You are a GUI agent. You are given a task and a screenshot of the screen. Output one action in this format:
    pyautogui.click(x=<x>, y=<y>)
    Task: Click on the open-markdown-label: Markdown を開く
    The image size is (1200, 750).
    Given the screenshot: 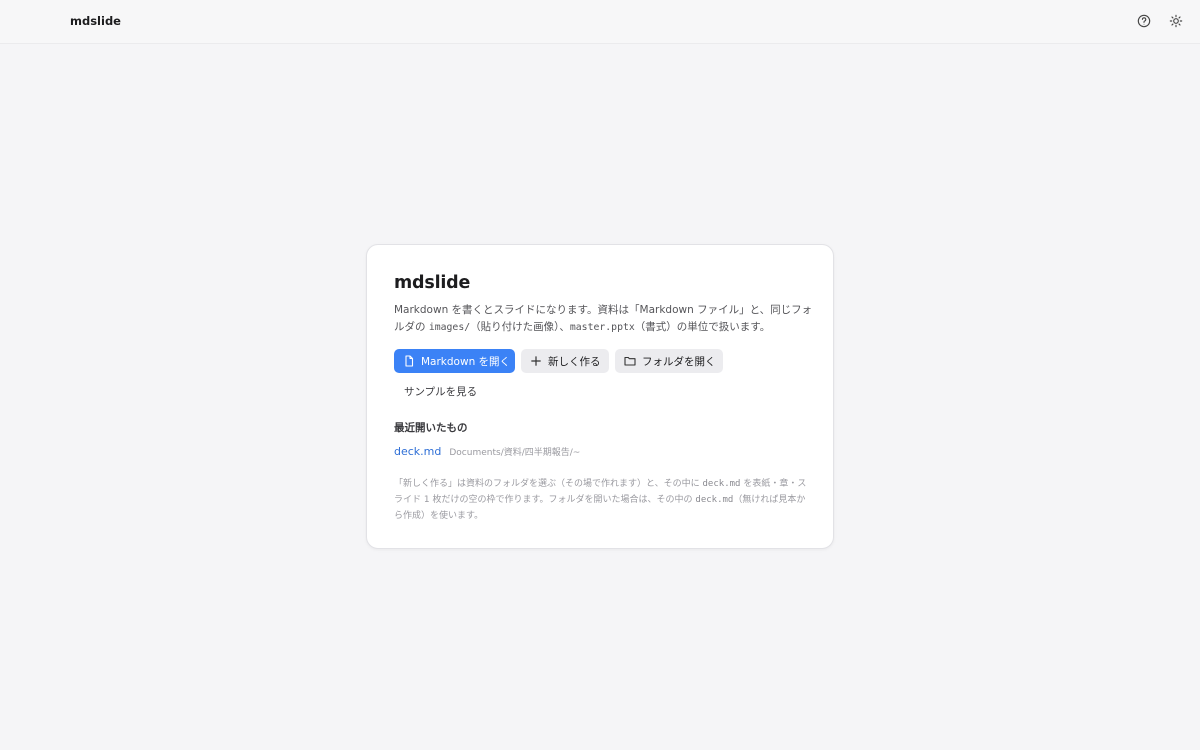 What is the action you would take?
    pyautogui.click(x=466, y=361)
    